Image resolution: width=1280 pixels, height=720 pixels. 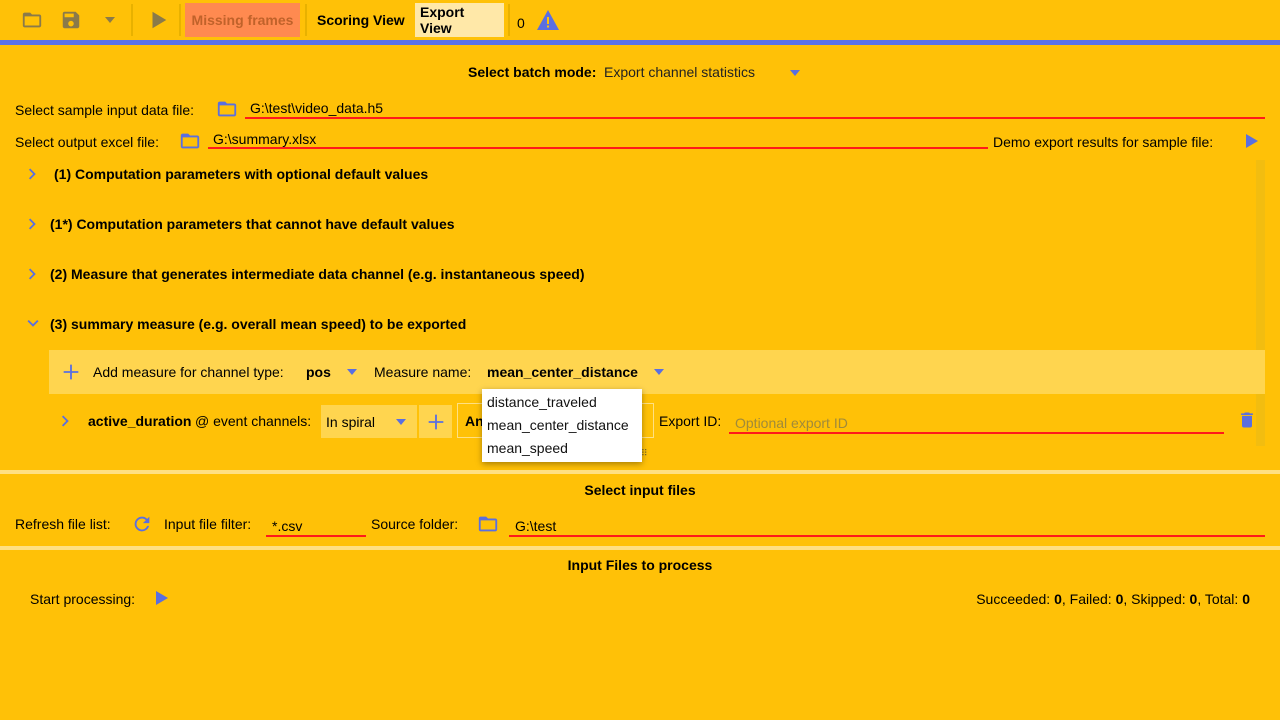 What do you see at coordinates (562, 402) in the screenshot?
I see `dropdown-option-distance-traveled: distance_traveled` at bounding box center [562, 402].